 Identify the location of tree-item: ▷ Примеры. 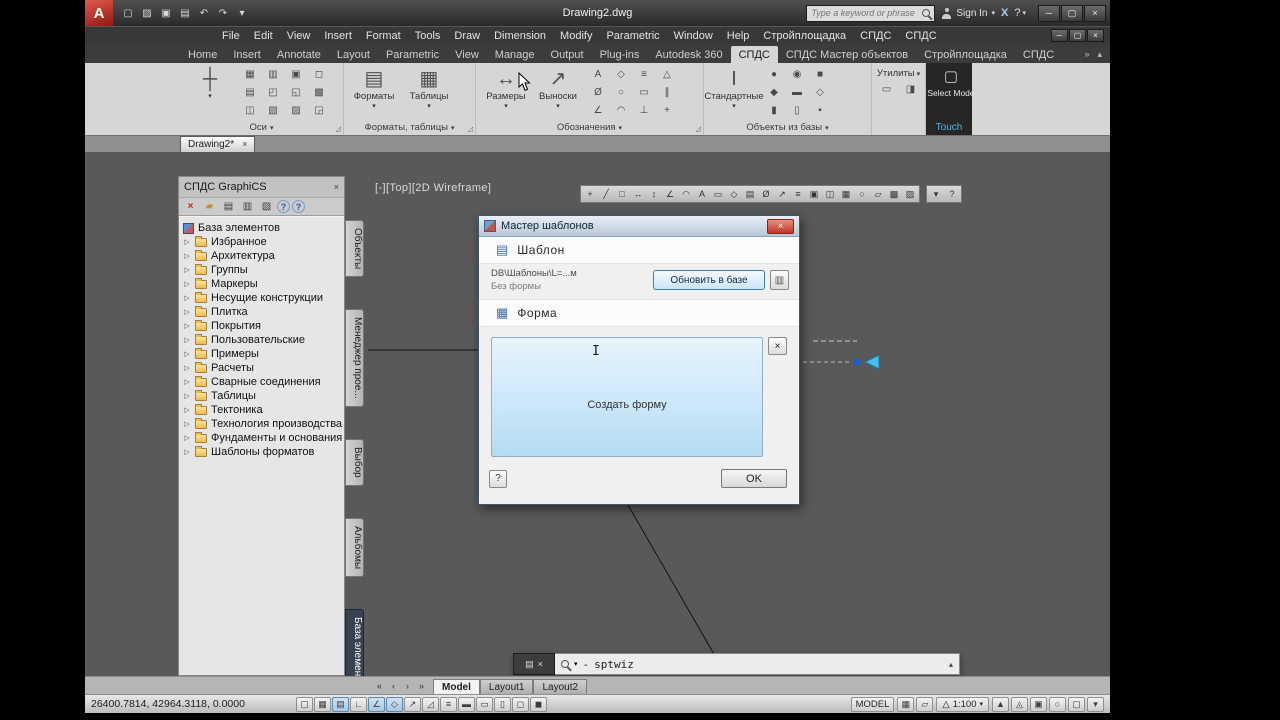
(261, 354).